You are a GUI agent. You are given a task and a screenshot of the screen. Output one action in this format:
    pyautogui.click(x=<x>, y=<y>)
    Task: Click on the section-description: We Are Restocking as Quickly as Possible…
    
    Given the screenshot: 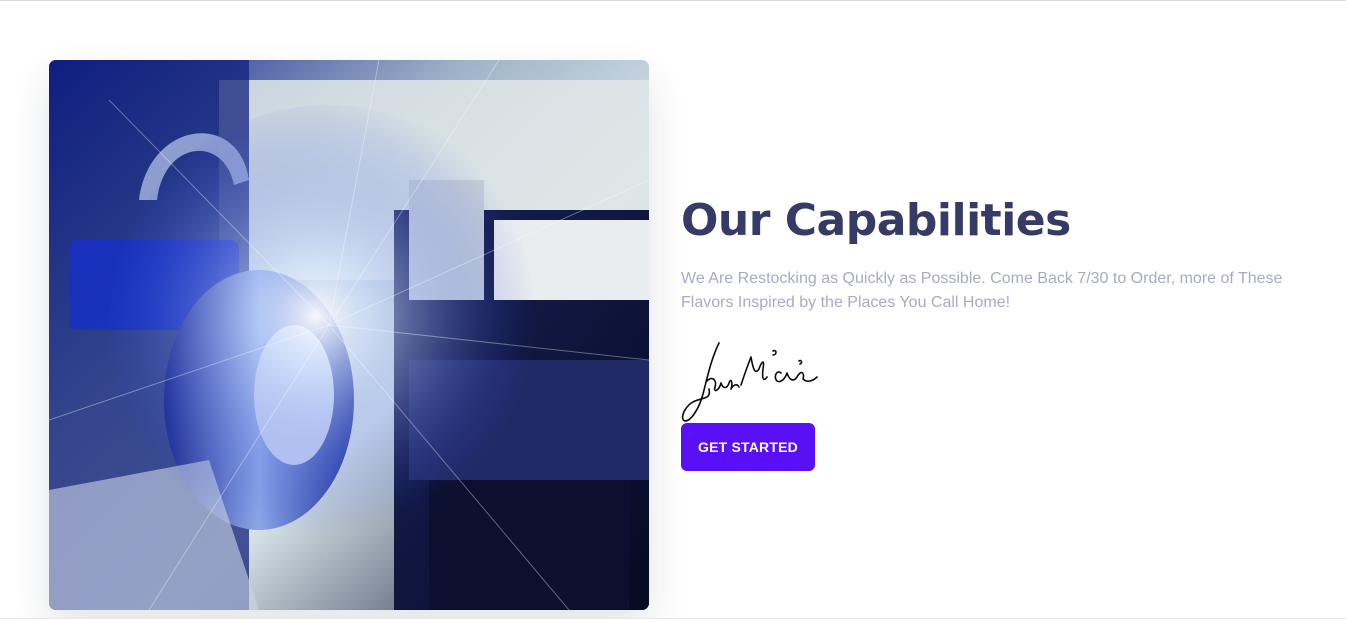 What is the action you would take?
    pyautogui.click(x=982, y=290)
    